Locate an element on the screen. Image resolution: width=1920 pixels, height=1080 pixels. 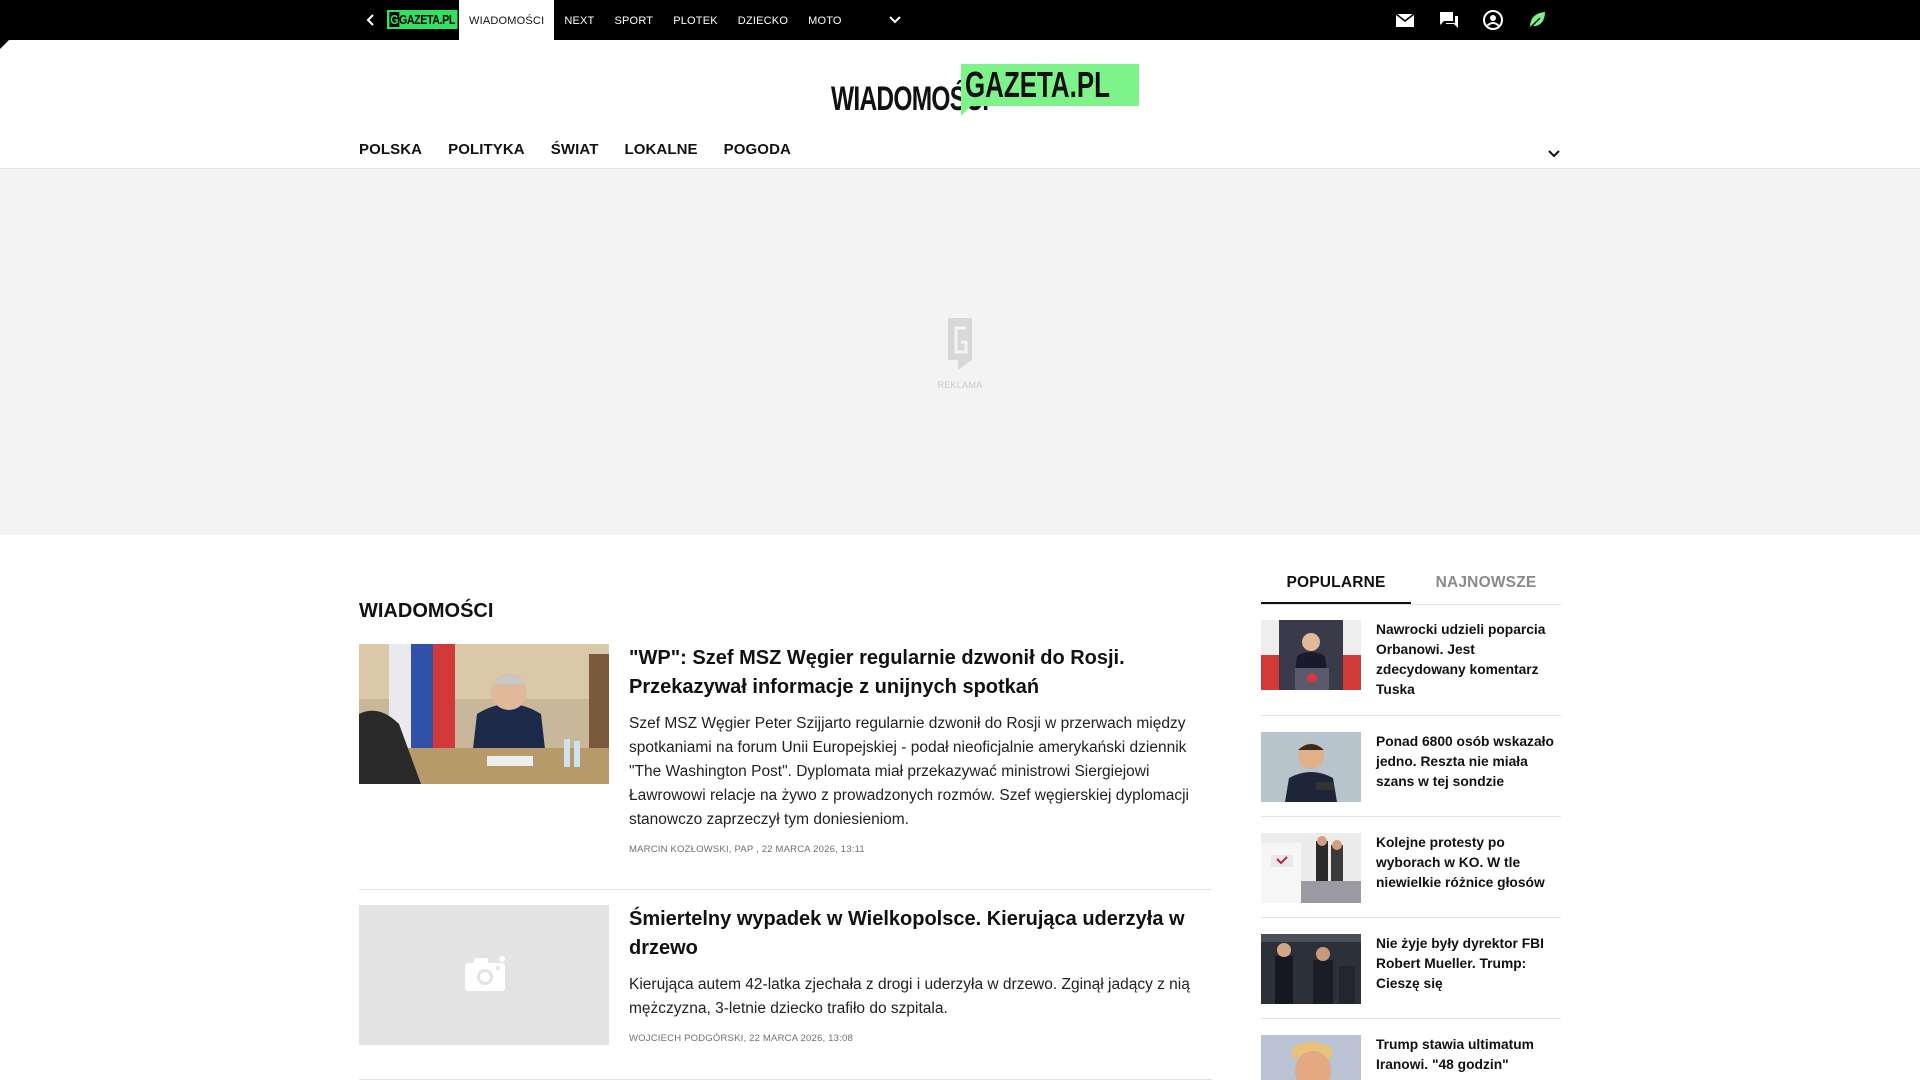
leaf-icon is located at coordinates (1537, 20).